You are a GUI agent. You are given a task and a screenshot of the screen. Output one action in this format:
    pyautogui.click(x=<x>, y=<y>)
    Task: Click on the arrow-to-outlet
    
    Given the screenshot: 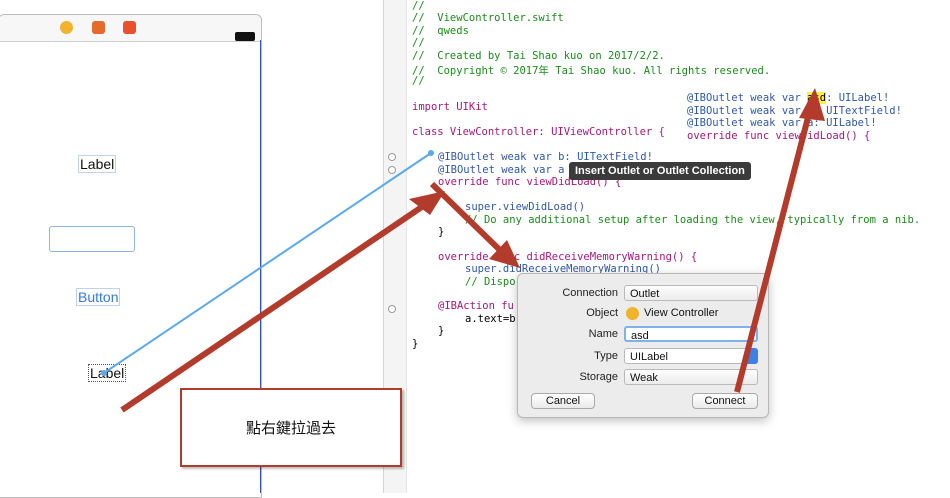 What is the action you would take?
    pyautogui.click(x=774, y=247)
    